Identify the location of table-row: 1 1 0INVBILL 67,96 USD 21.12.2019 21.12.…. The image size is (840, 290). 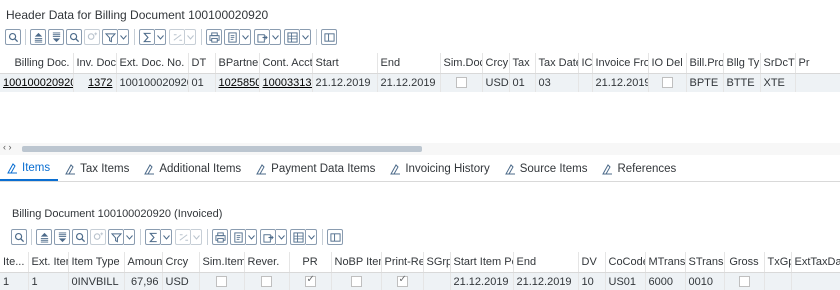
(420, 281).